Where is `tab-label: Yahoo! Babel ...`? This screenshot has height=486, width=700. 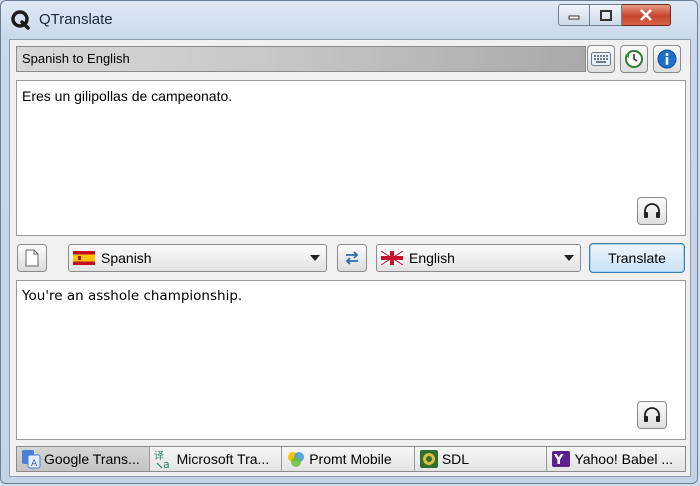 tab-label: Yahoo! Babel ... is located at coordinates (624, 459).